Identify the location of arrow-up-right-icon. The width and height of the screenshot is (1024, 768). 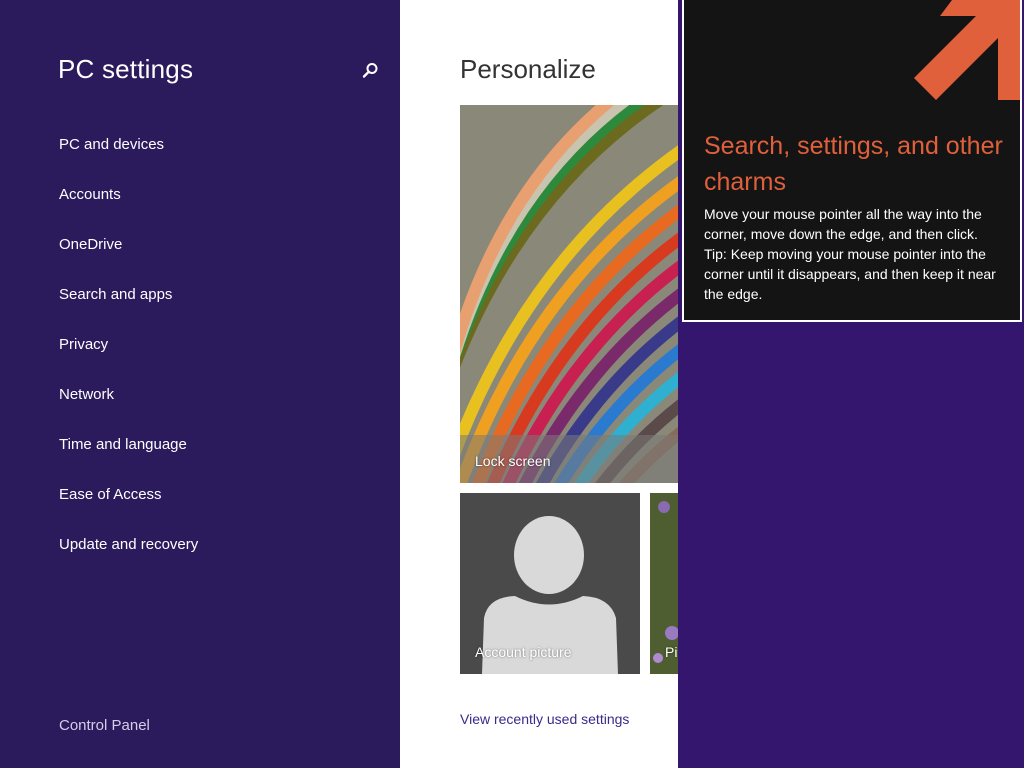
(967, 50).